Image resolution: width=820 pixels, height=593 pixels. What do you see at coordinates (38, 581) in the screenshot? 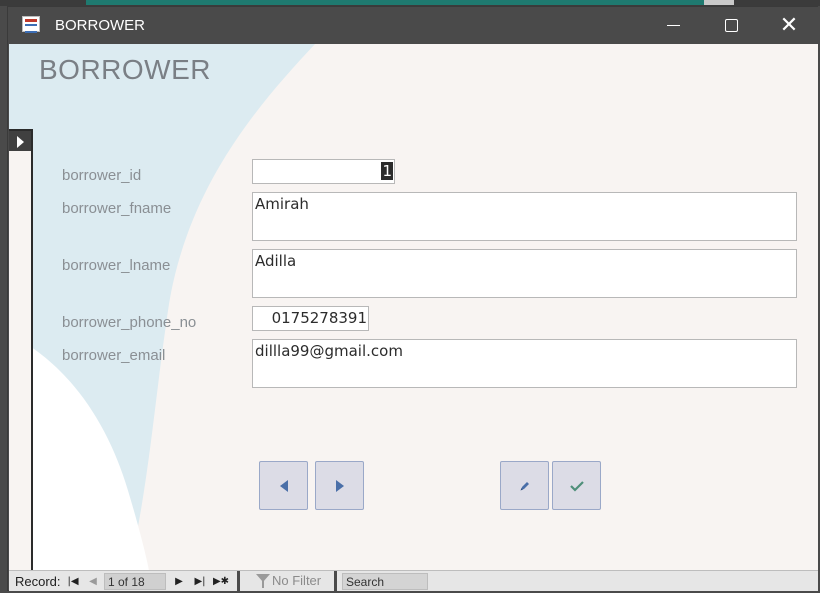
I see `record-label: Record:` at bounding box center [38, 581].